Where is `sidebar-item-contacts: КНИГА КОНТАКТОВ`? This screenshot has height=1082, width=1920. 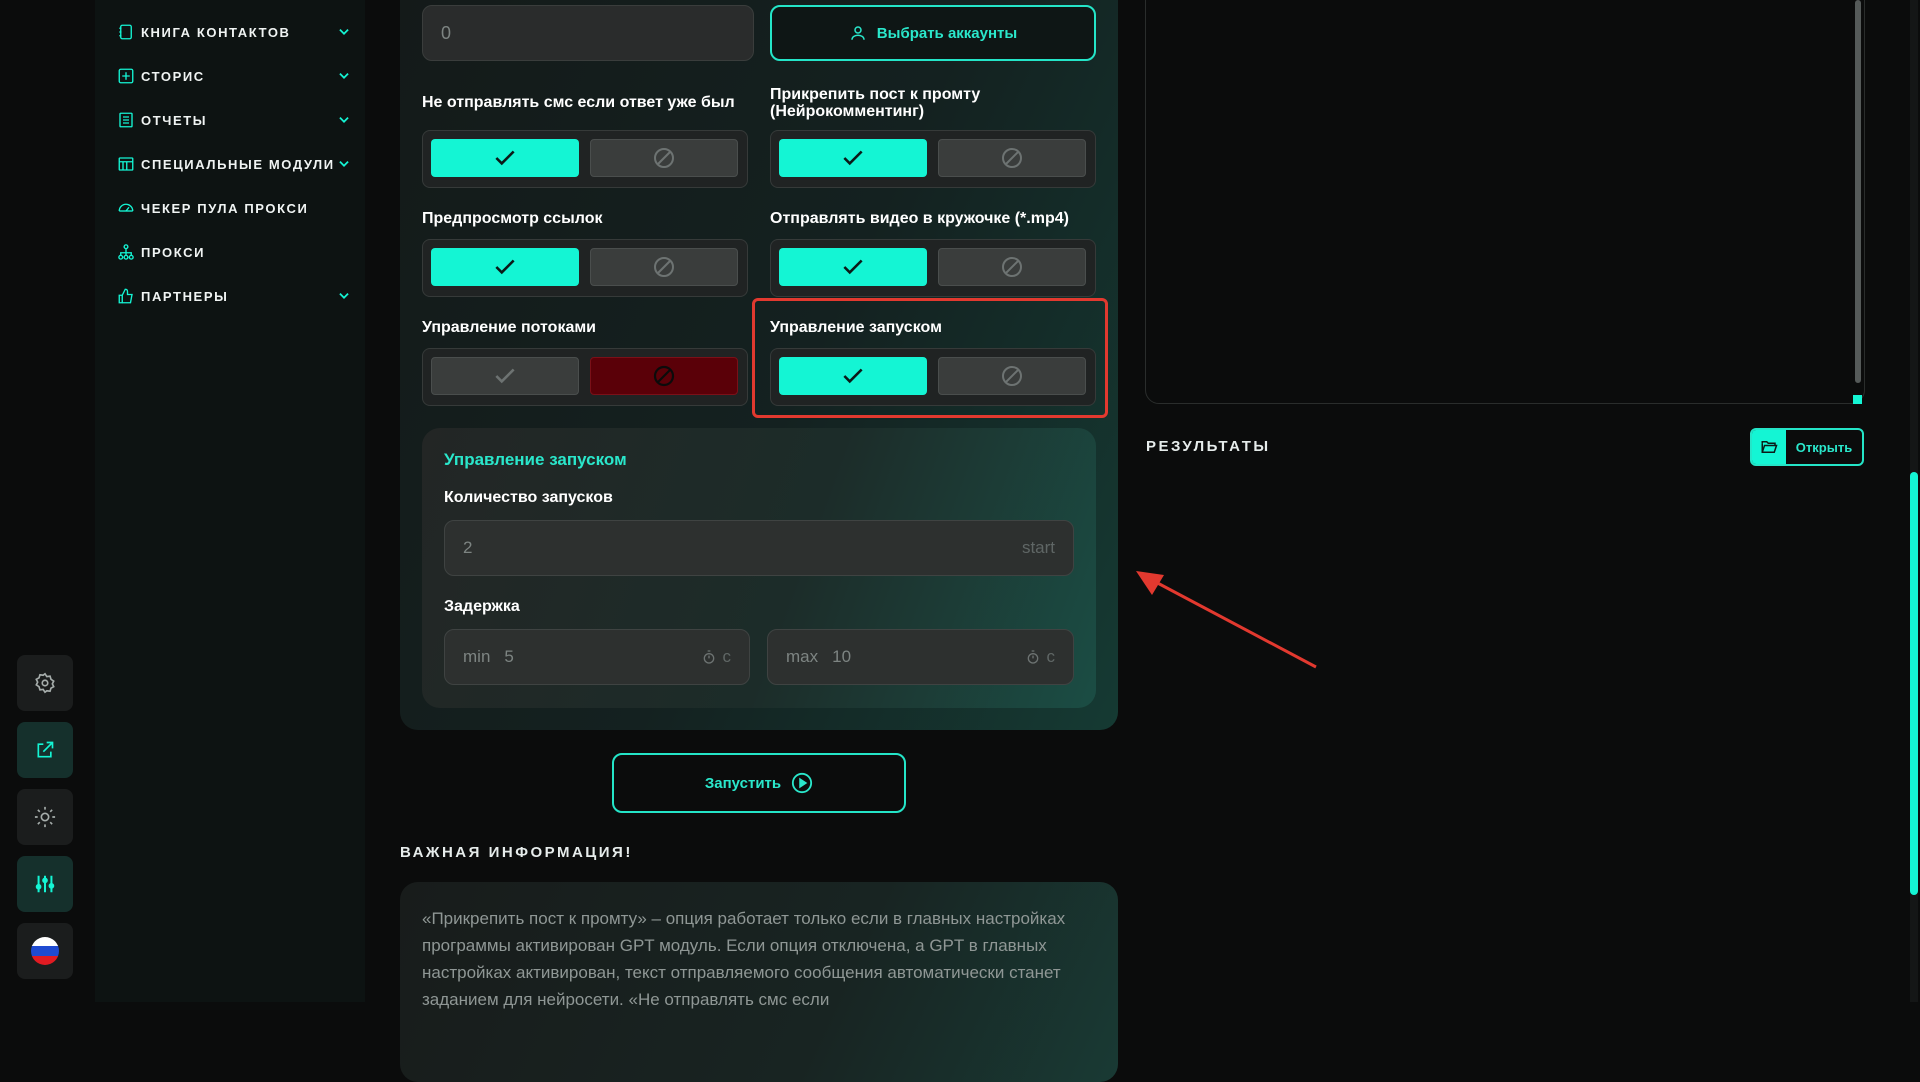 sidebar-item-contacts: КНИГА КОНТАКТОВ is located at coordinates (237, 32).